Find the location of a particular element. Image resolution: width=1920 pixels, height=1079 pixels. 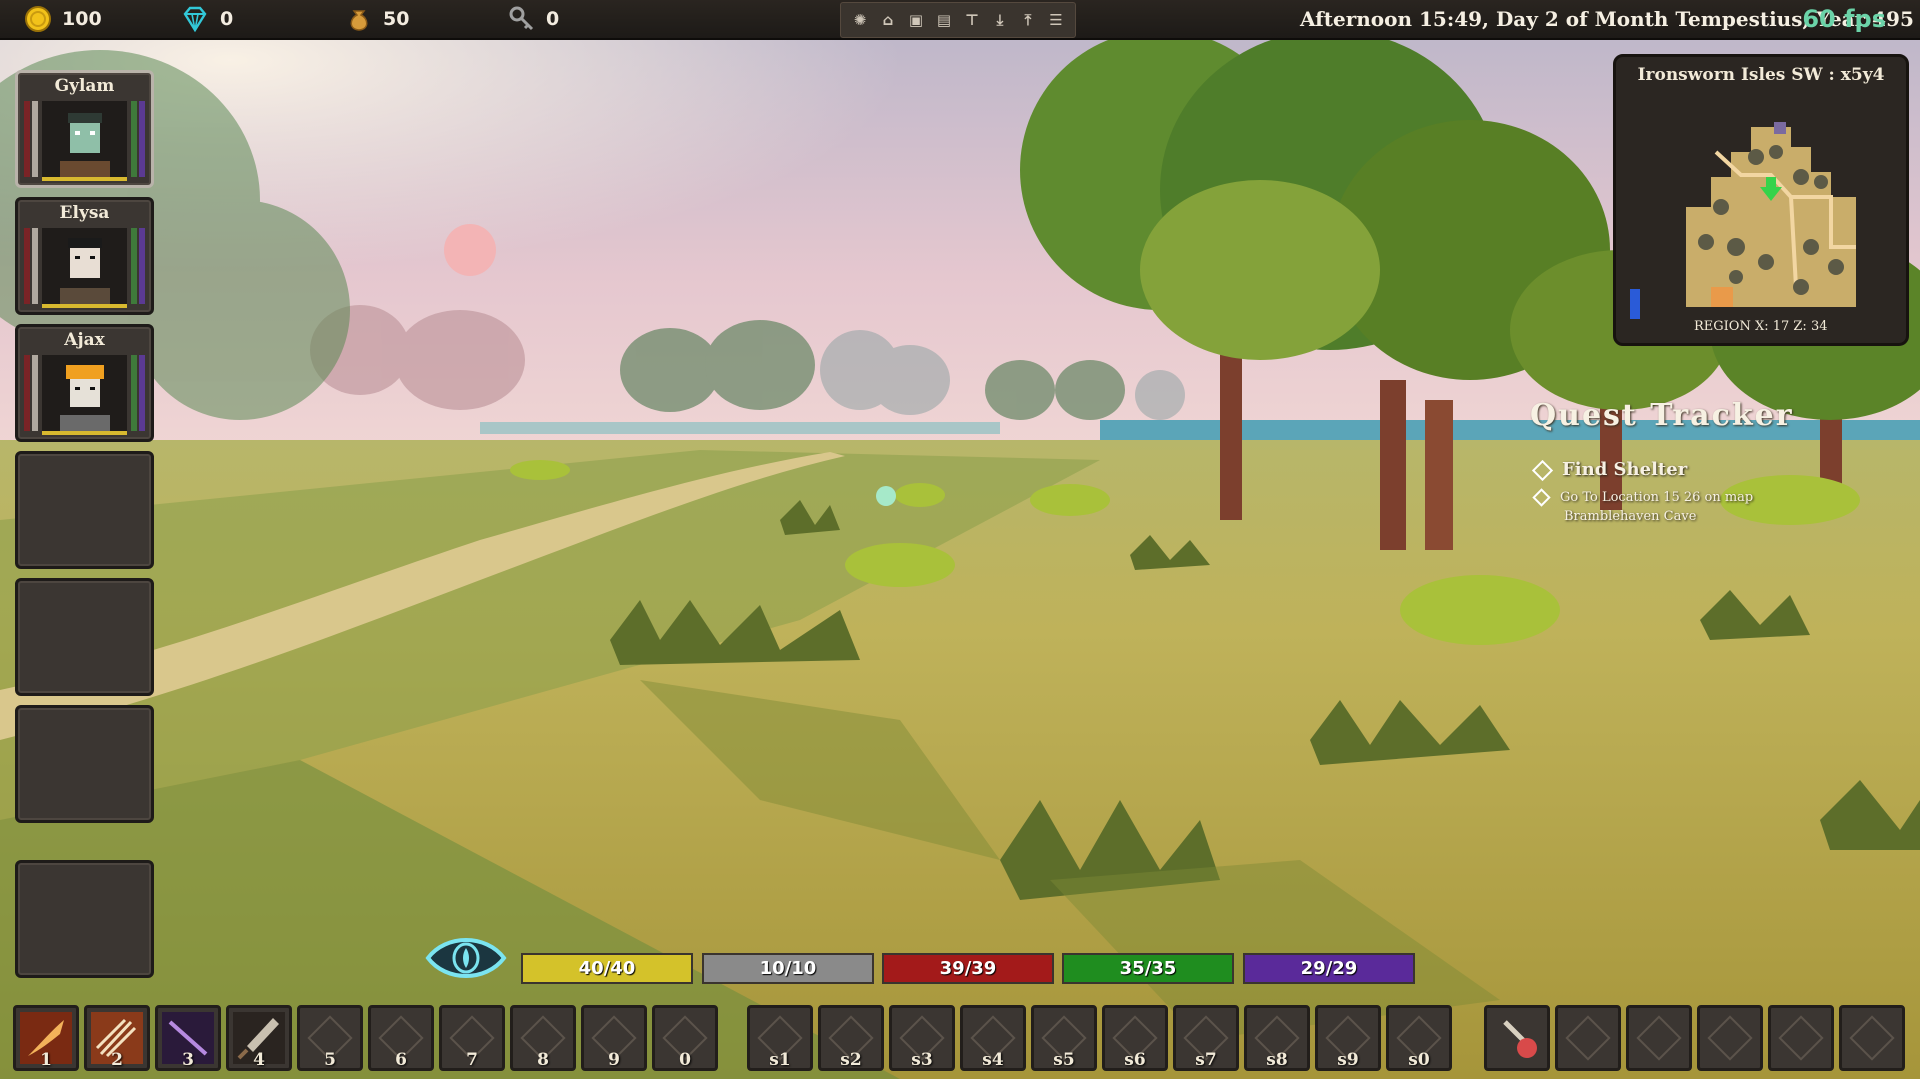

skill-key: s5 is located at coordinates (1064, 1060).